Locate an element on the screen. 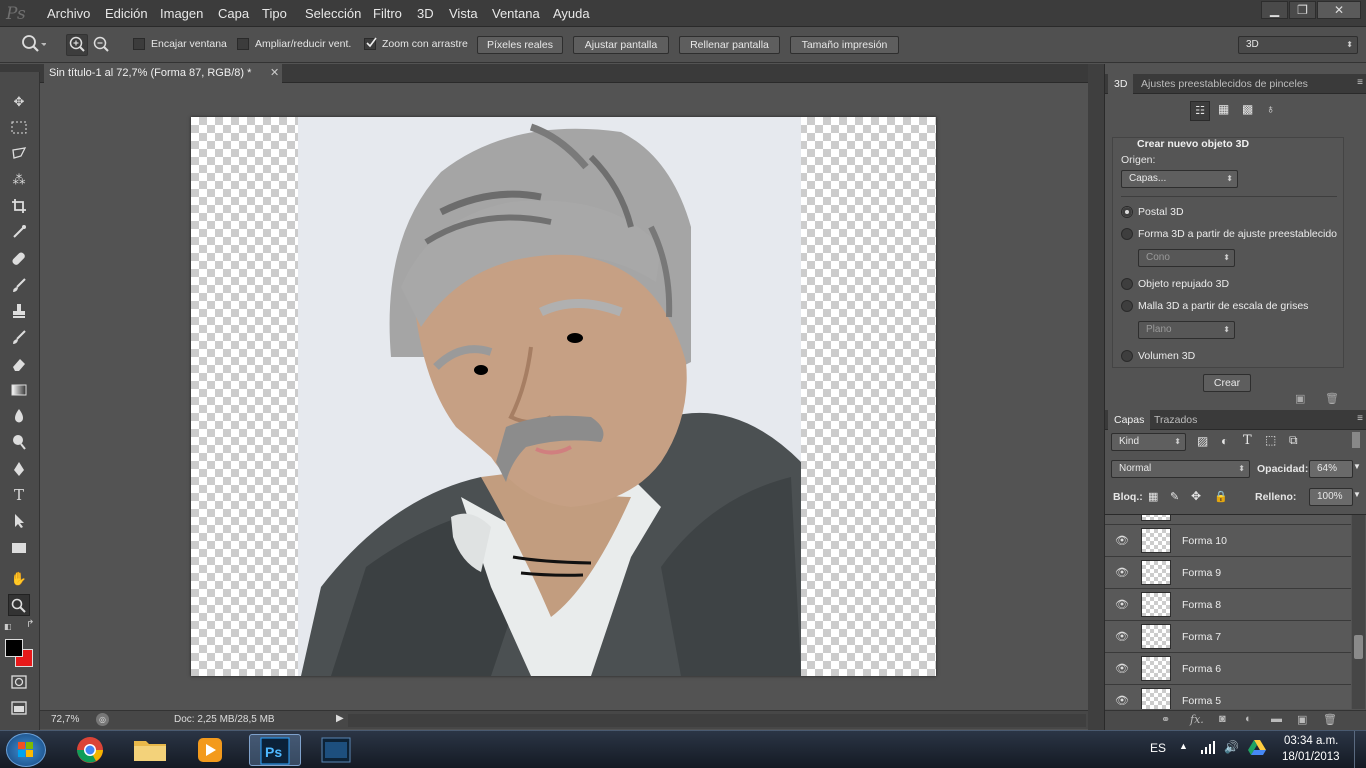 The image size is (1366, 768). status-menu-arrow-icon: ▶ is located at coordinates (340, 718).